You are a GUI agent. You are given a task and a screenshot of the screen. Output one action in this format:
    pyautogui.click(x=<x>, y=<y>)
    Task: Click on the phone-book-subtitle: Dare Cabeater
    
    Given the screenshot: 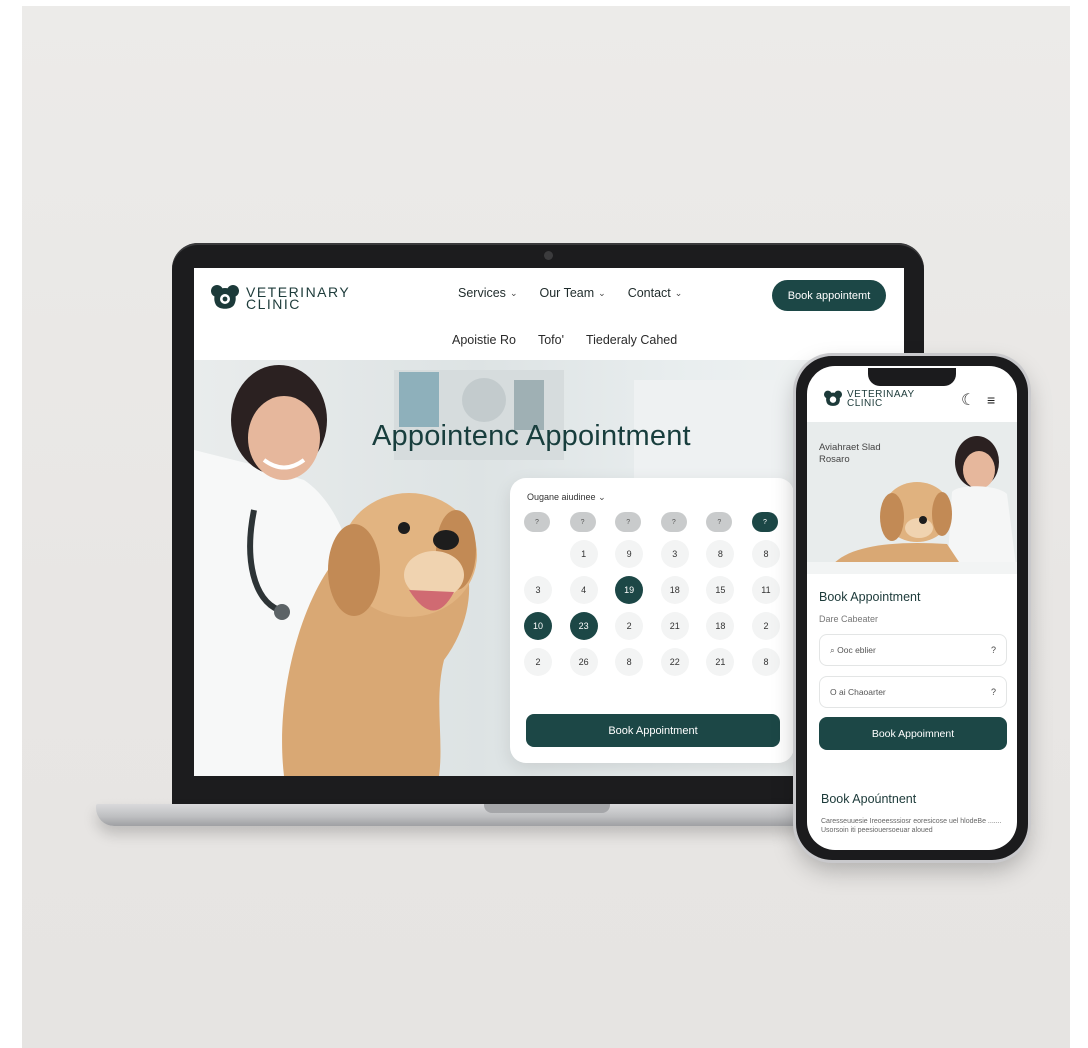 What is the action you would take?
    pyautogui.click(x=849, y=619)
    